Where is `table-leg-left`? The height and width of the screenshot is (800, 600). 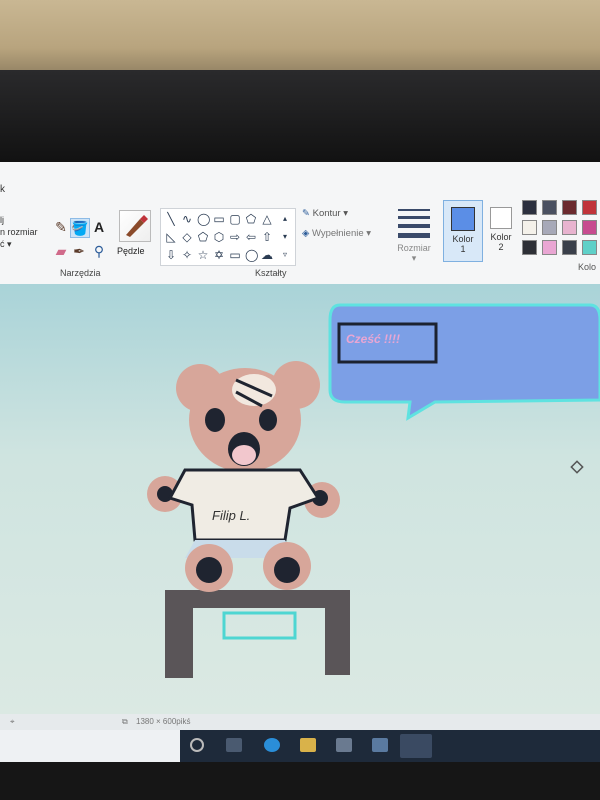
table-leg-left is located at coordinates (179, 639).